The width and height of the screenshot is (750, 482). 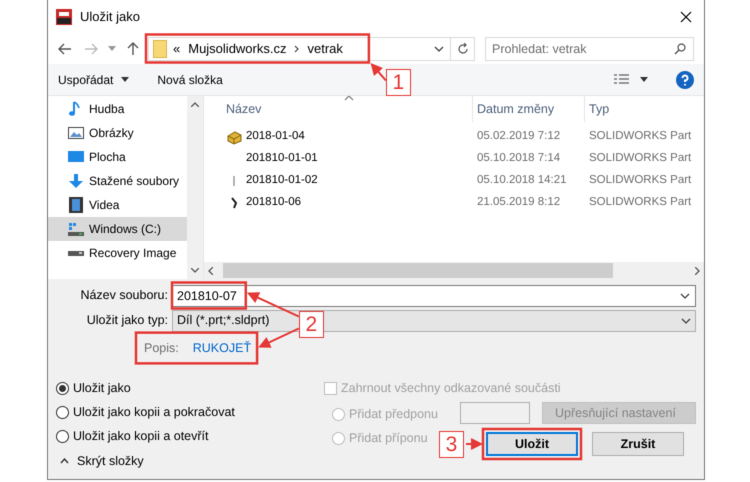 I want to click on search-field: Prohledat: vetrak, so click(x=589, y=48).